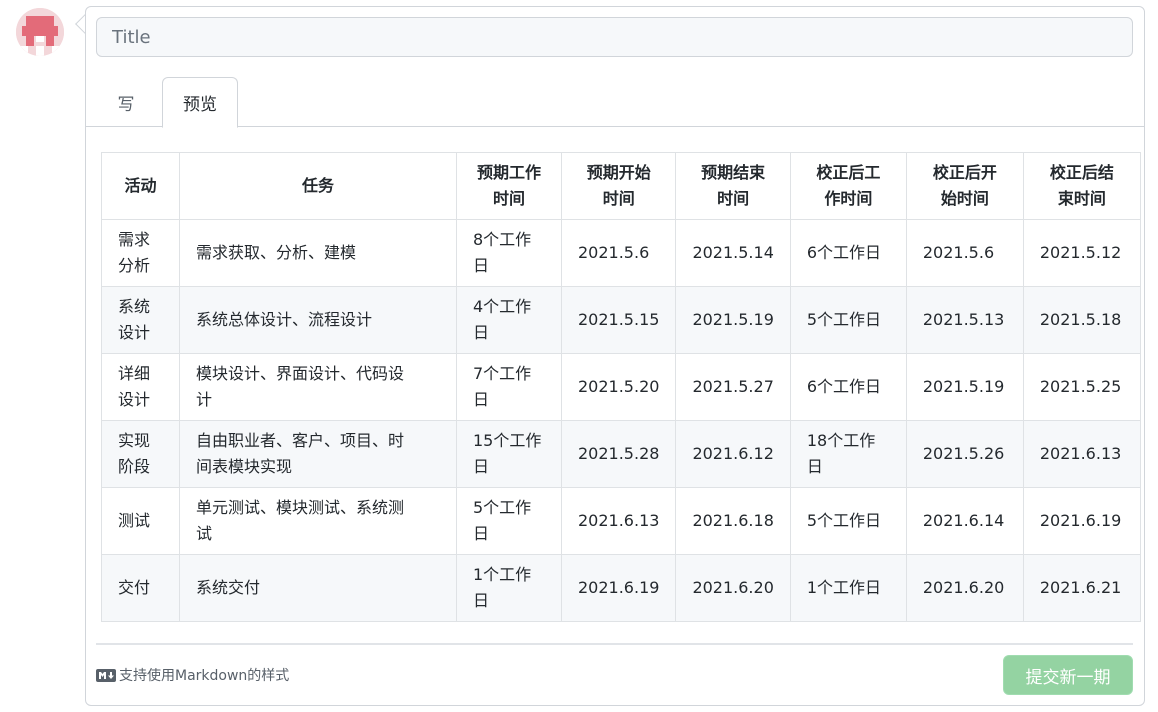 This screenshot has height=712, width=1158. What do you see at coordinates (134, 306) in the screenshot?
I see `cell-text: 系统` at bounding box center [134, 306].